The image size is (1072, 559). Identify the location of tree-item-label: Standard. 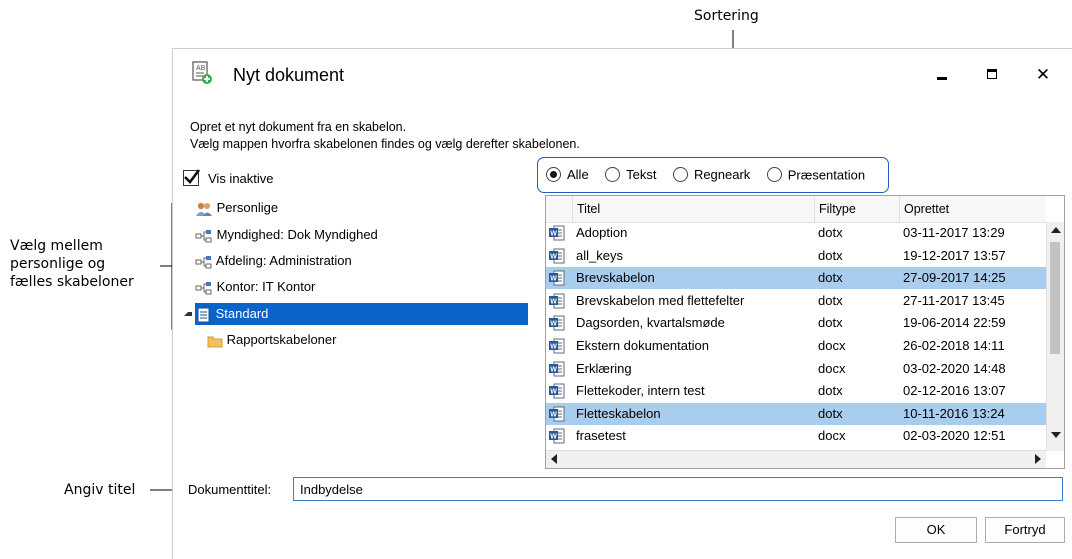
(242, 313).